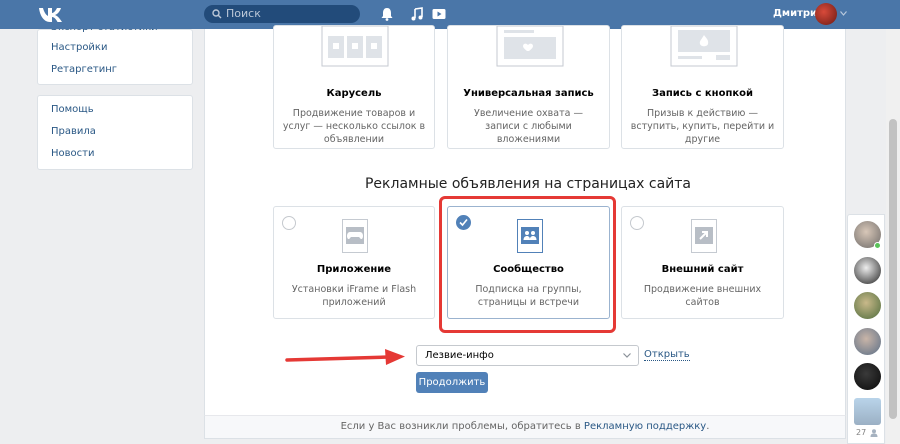 The height and width of the screenshot is (444, 900). I want to click on card-desc: Продвижение внешних сайтов, so click(702, 296).